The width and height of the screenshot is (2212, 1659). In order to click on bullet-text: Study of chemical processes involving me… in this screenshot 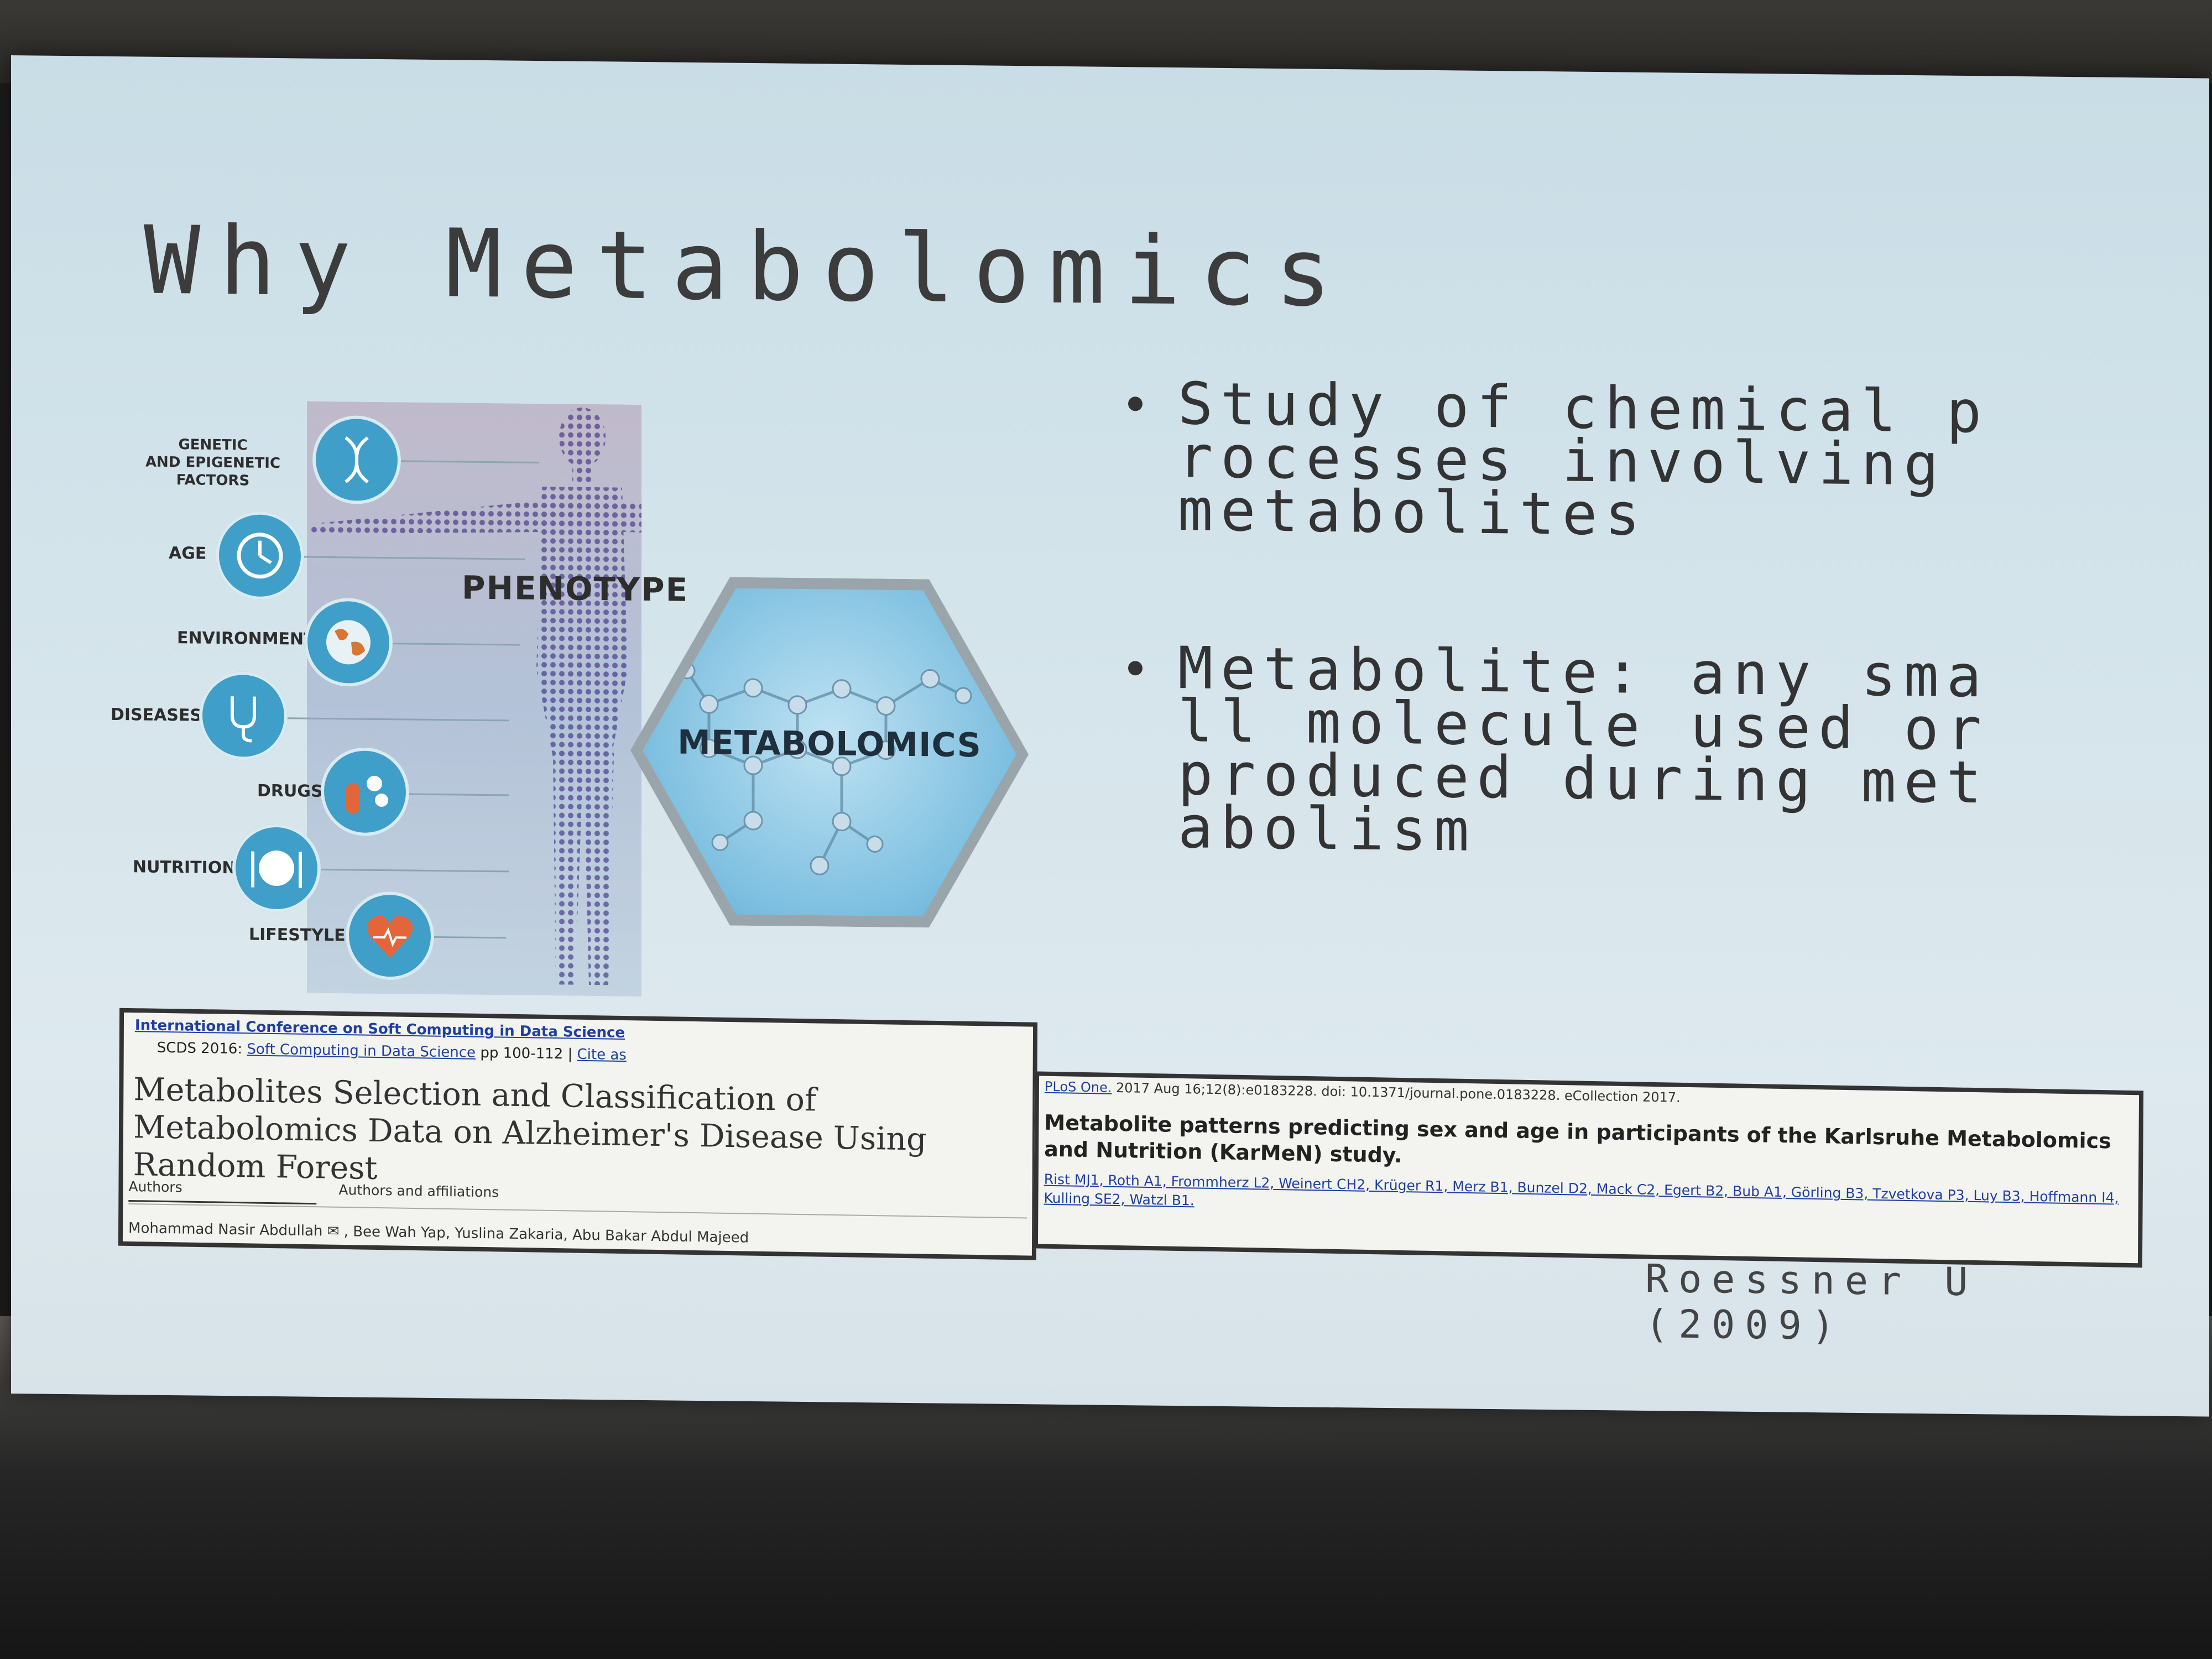, I will do `click(1584, 460)`.